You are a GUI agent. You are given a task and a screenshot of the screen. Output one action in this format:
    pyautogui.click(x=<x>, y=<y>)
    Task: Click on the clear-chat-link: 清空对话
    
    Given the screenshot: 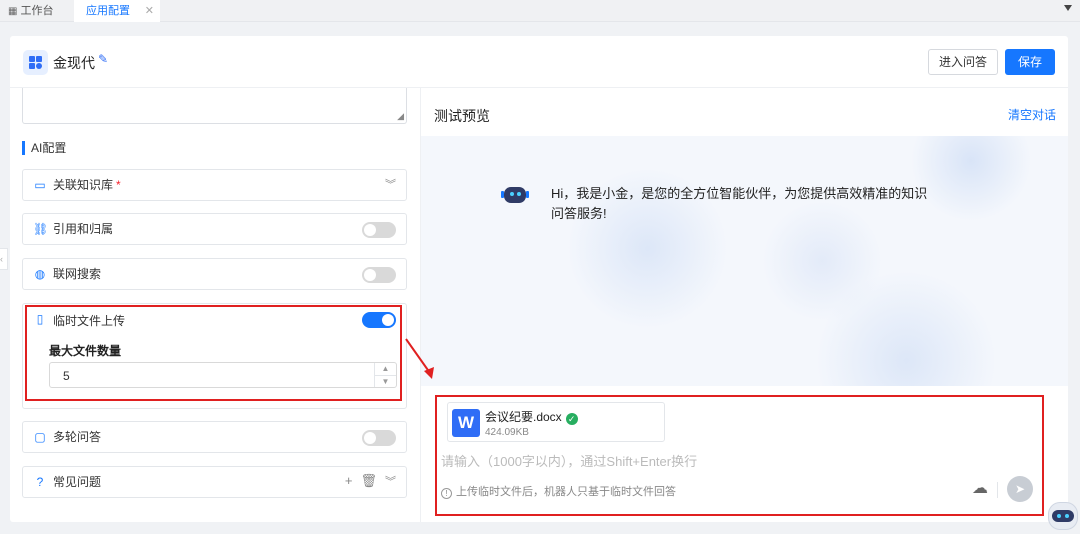 What is the action you would take?
    pyautogui.click(x=1032, y=114)
    